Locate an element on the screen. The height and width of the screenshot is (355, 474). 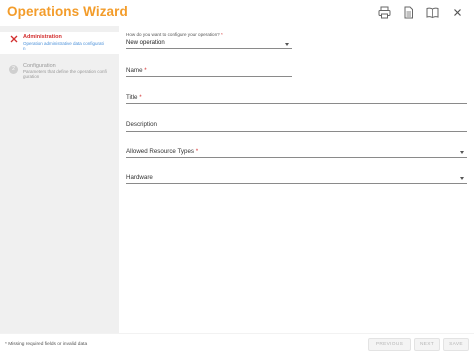
step-title: Administration is located at coordinates (42, 37).